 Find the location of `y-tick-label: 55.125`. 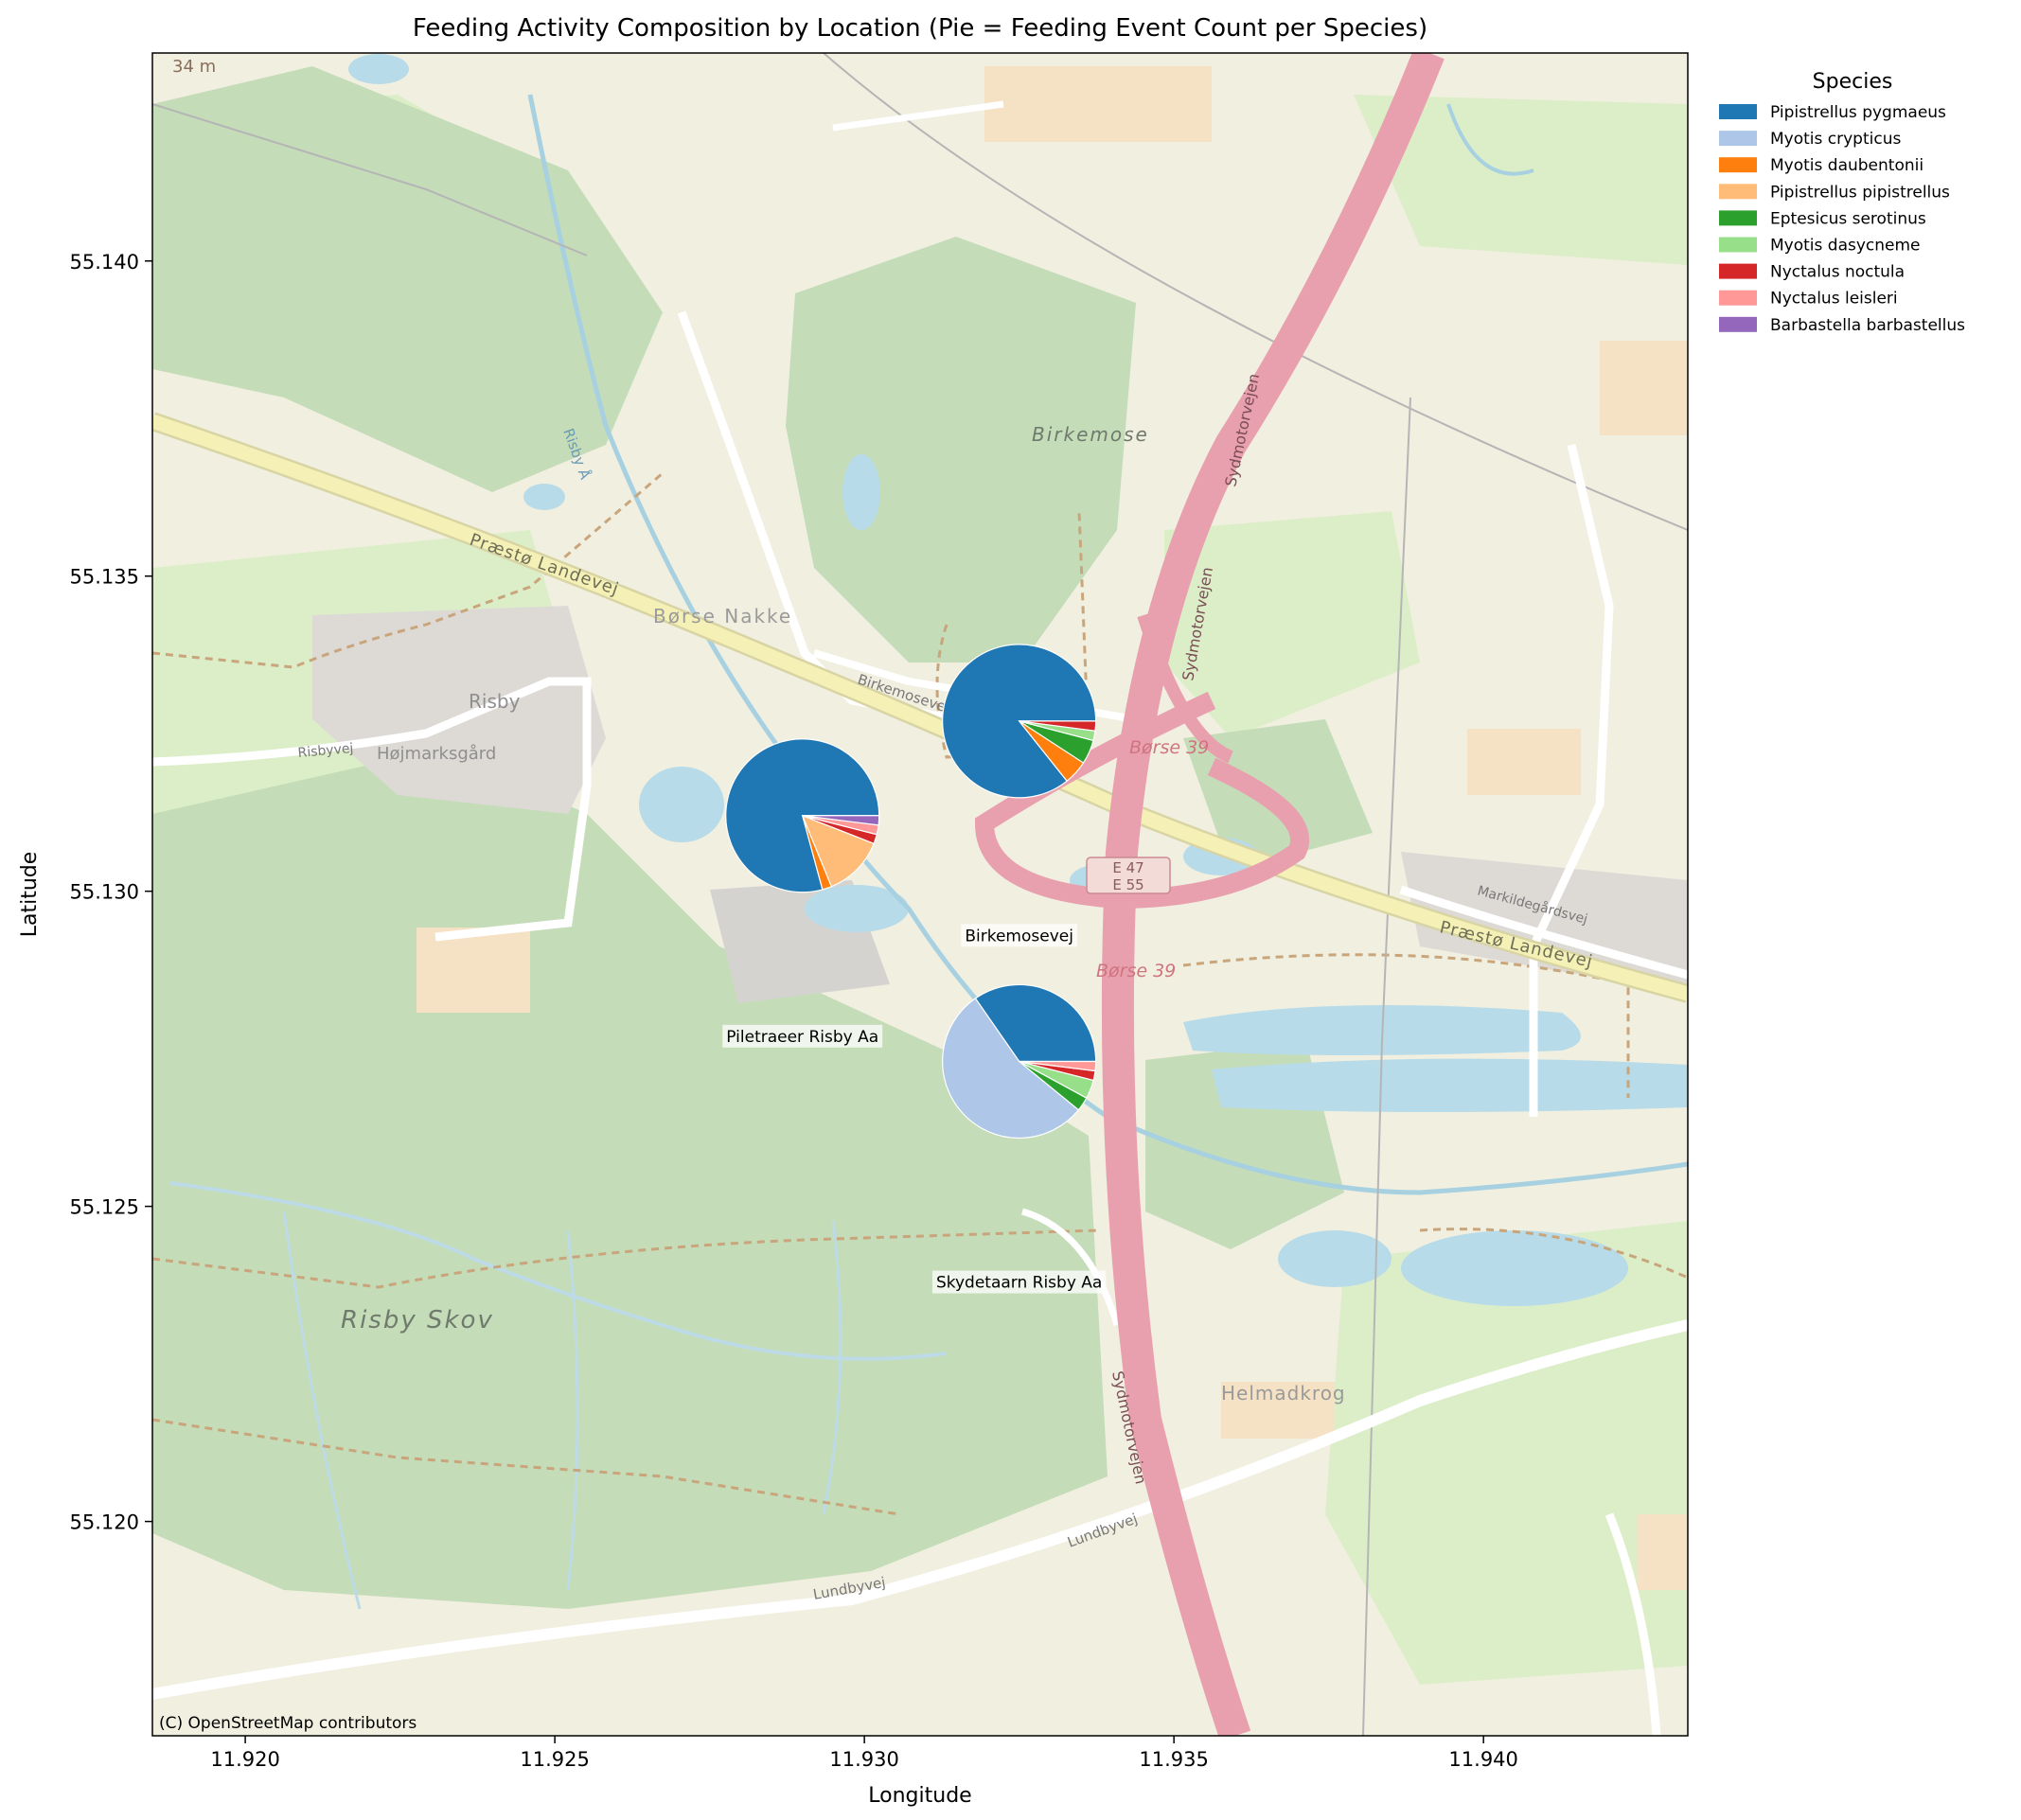

y-tick-label: 55.125 is located at coordinates (105, 1207).